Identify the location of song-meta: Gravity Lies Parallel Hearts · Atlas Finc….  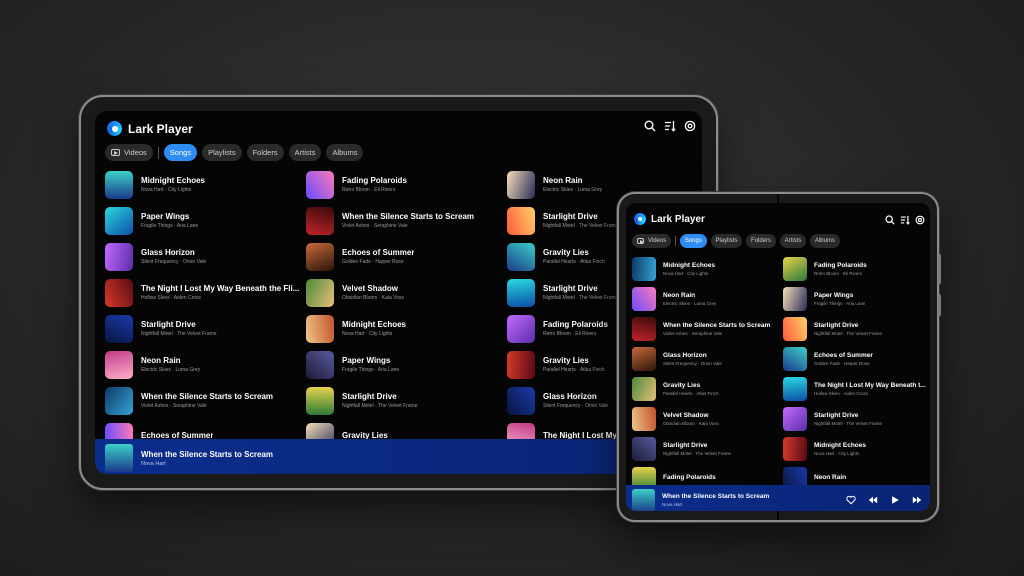
(574, 256).